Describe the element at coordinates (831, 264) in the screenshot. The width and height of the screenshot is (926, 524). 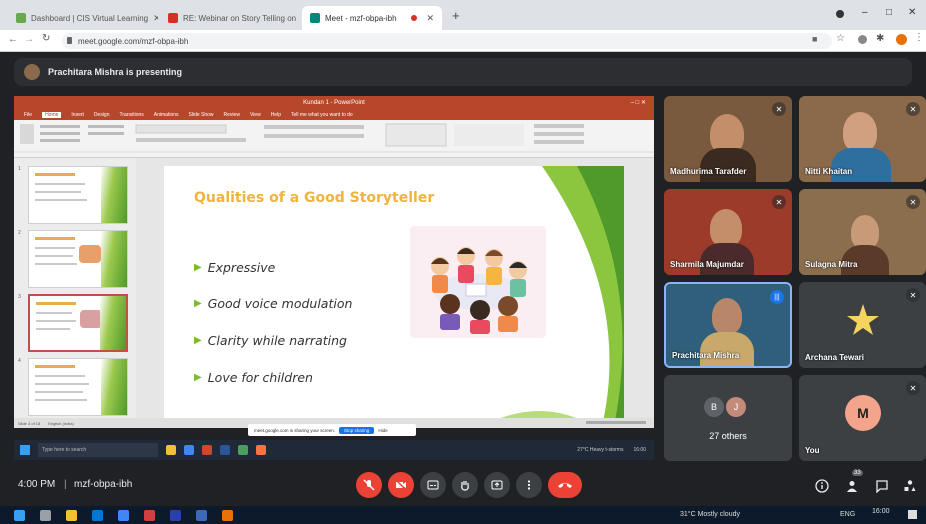
I see `participant-name: Sulagna Mitra` at that location.